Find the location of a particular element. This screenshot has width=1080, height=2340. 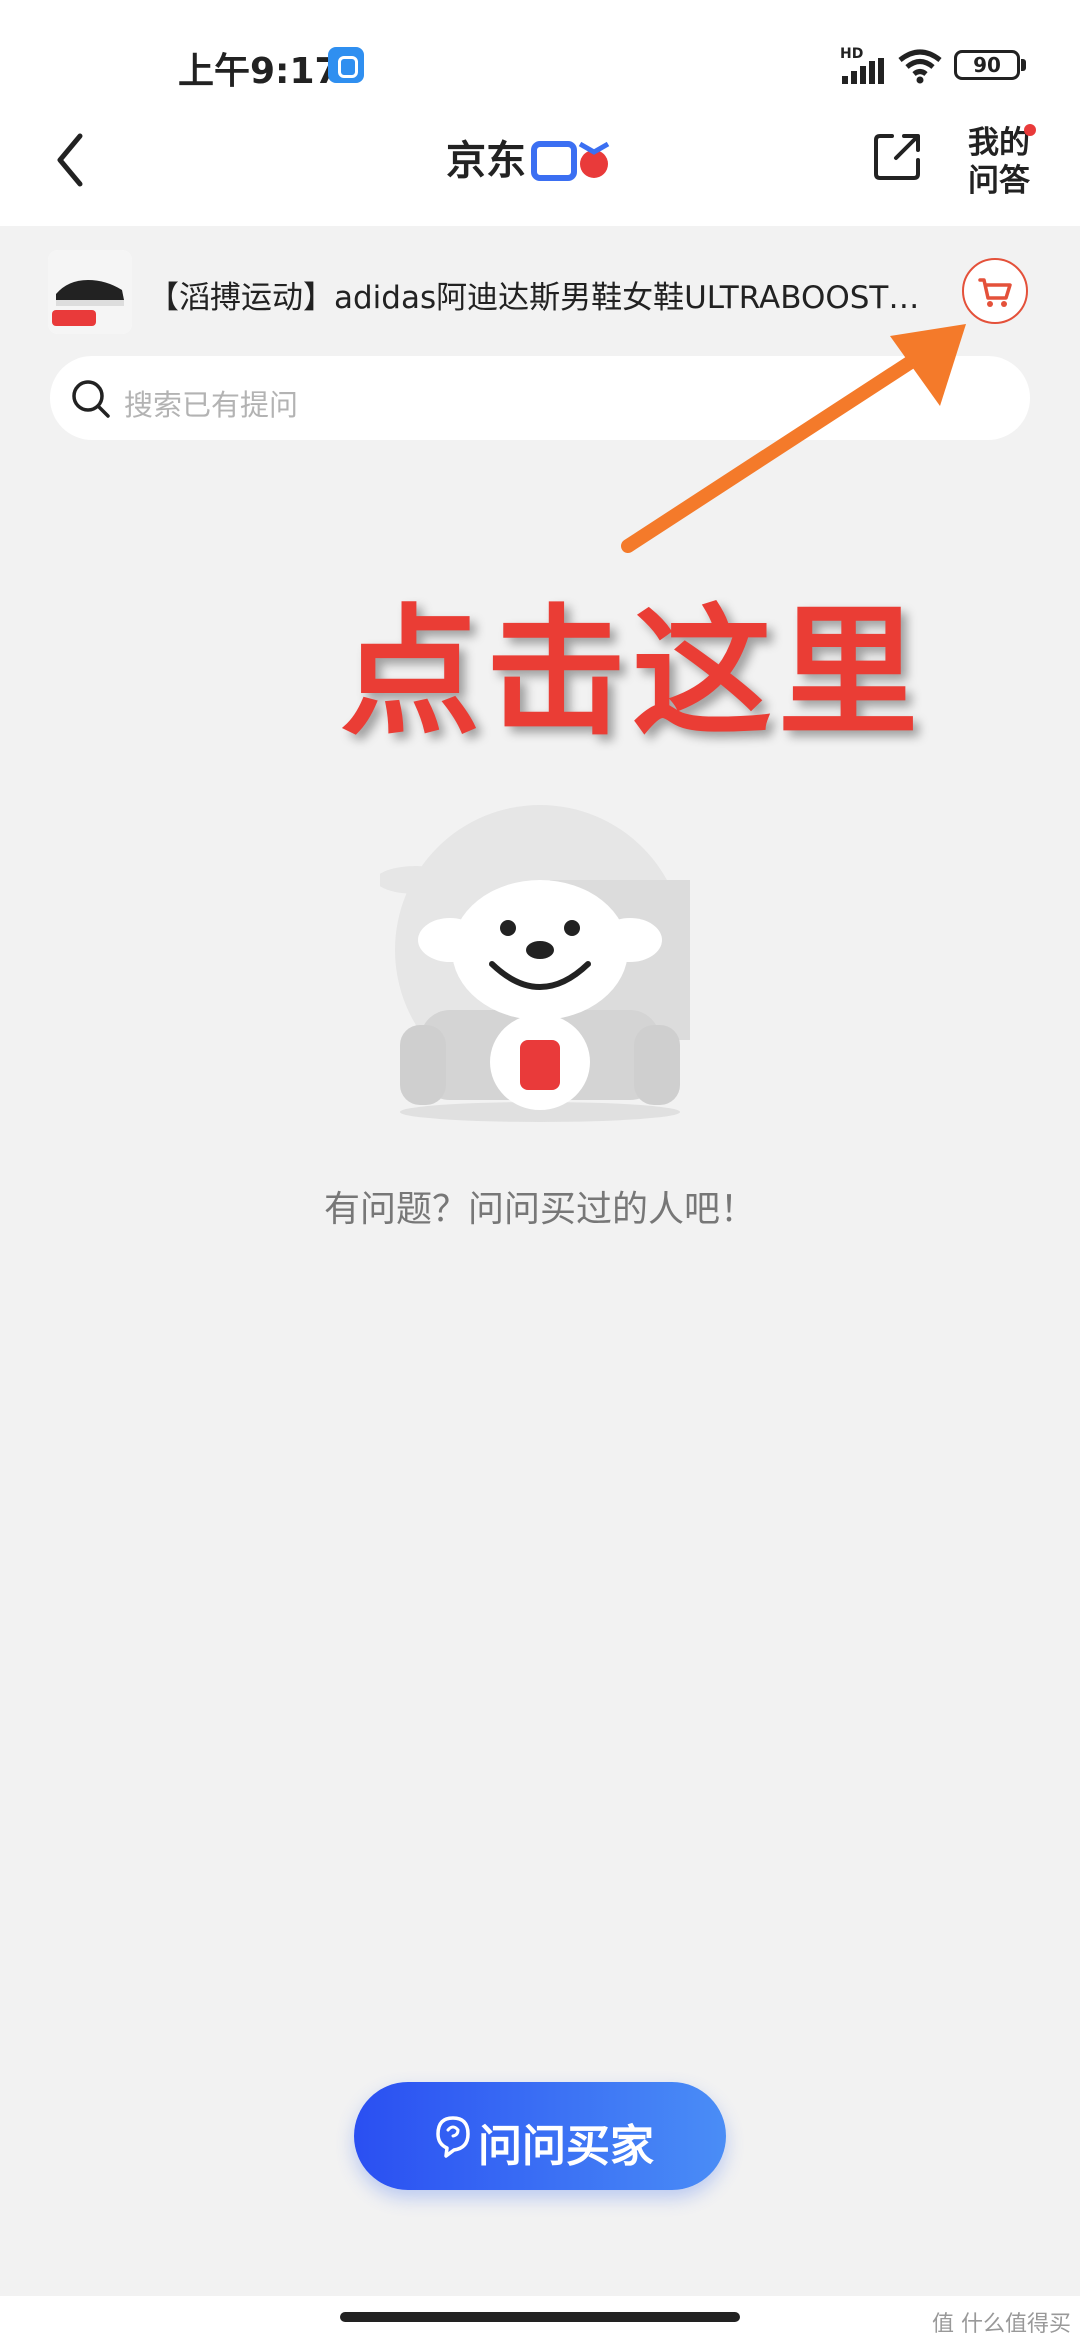

shoe-image is located at coordinates (90, 292).